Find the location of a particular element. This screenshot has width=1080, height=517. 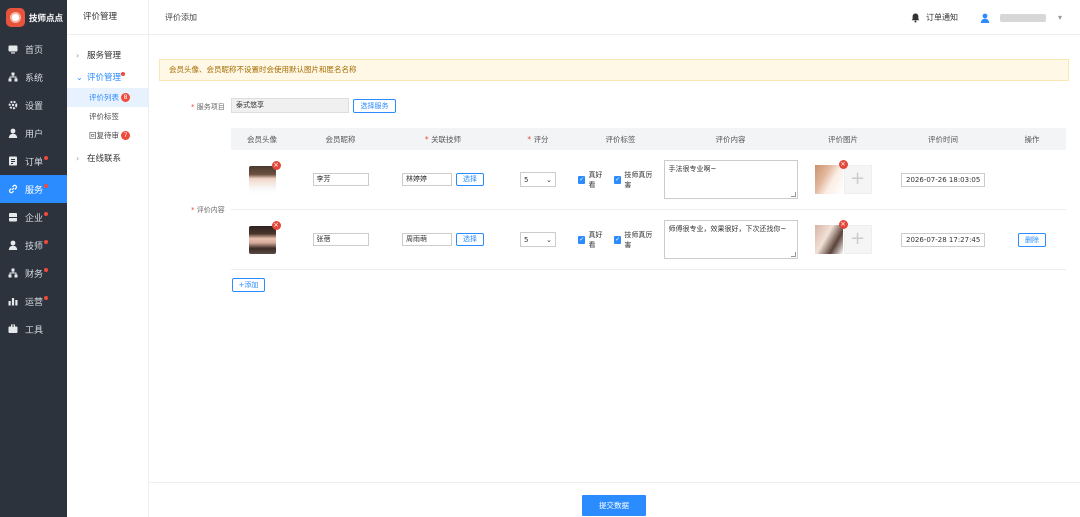

column-header: * 评分 is located at coordinates (538, 139).